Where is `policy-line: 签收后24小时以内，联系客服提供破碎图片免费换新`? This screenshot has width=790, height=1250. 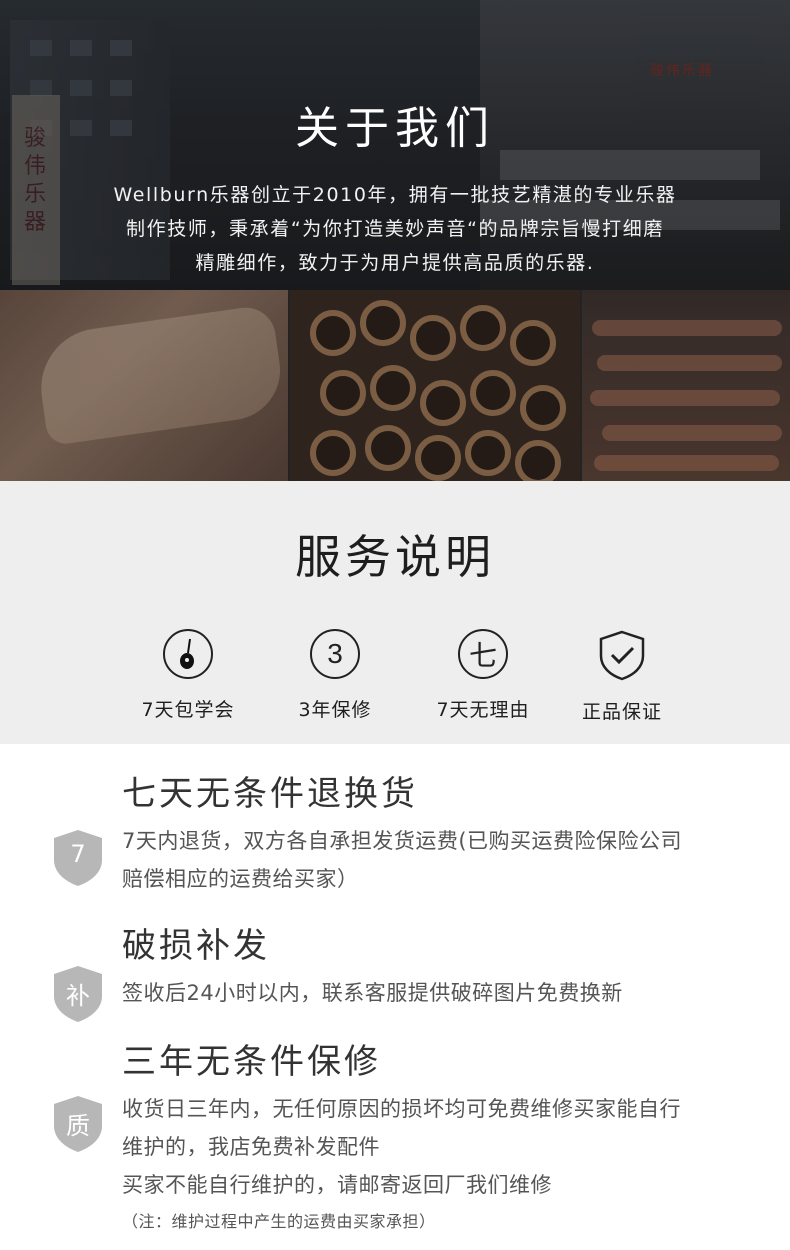
policy-line: 签收后24小时以内，联系客服提供破碎图片免费换新 is located at coordinates (372, 993).